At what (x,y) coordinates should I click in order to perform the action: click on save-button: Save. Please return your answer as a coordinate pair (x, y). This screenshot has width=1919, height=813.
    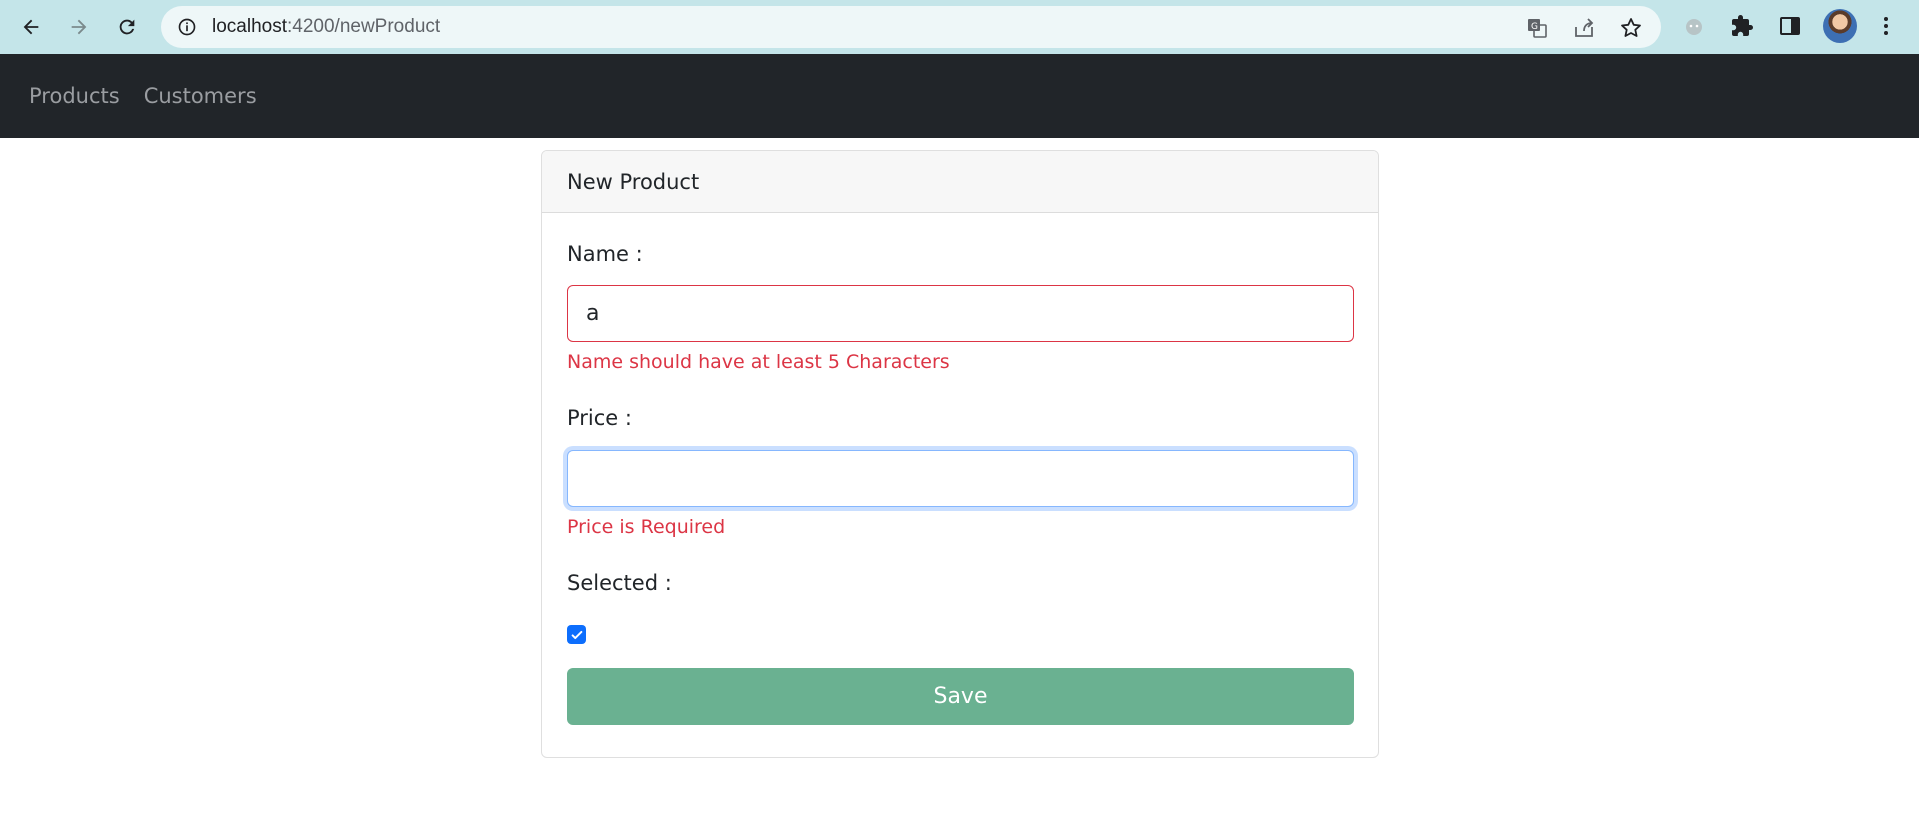
    Looking at the image, I should click on (960, 696).